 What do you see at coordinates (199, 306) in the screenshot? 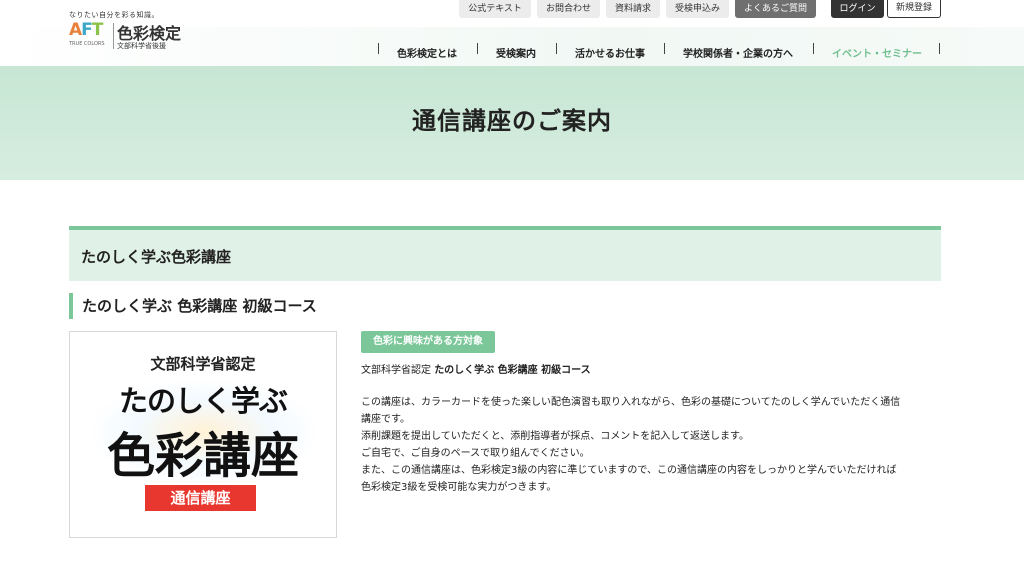
I see `course-title: たのしく学ぶ 色彩講座 初級コース` at bounding box center [199, 306].